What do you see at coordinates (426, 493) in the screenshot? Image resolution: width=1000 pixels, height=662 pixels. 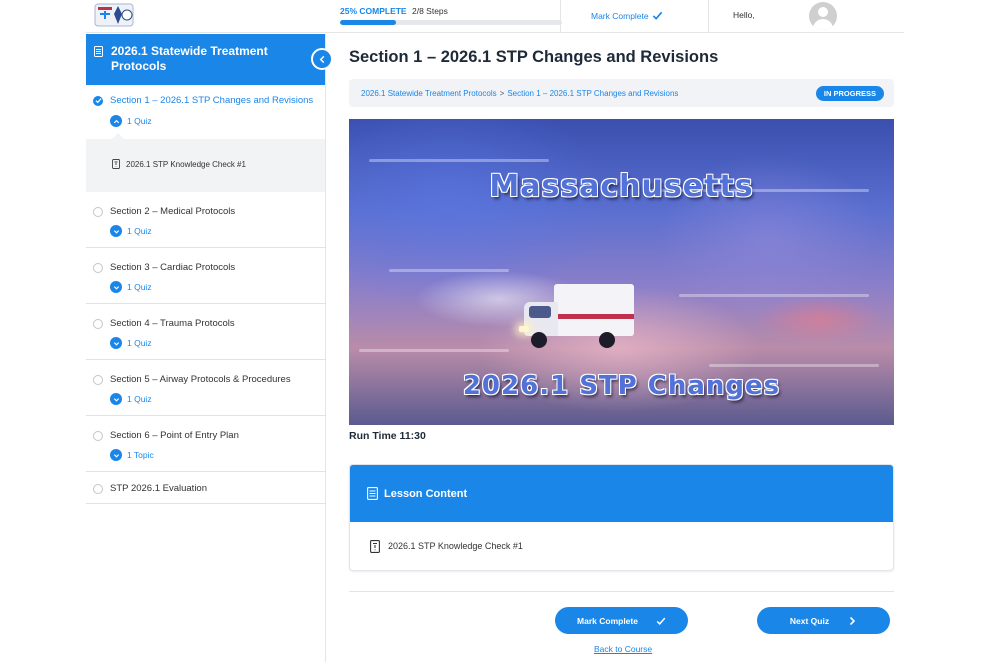 I see `lesson-content-heading: Lesson Content` at bounding box center [426, 493].